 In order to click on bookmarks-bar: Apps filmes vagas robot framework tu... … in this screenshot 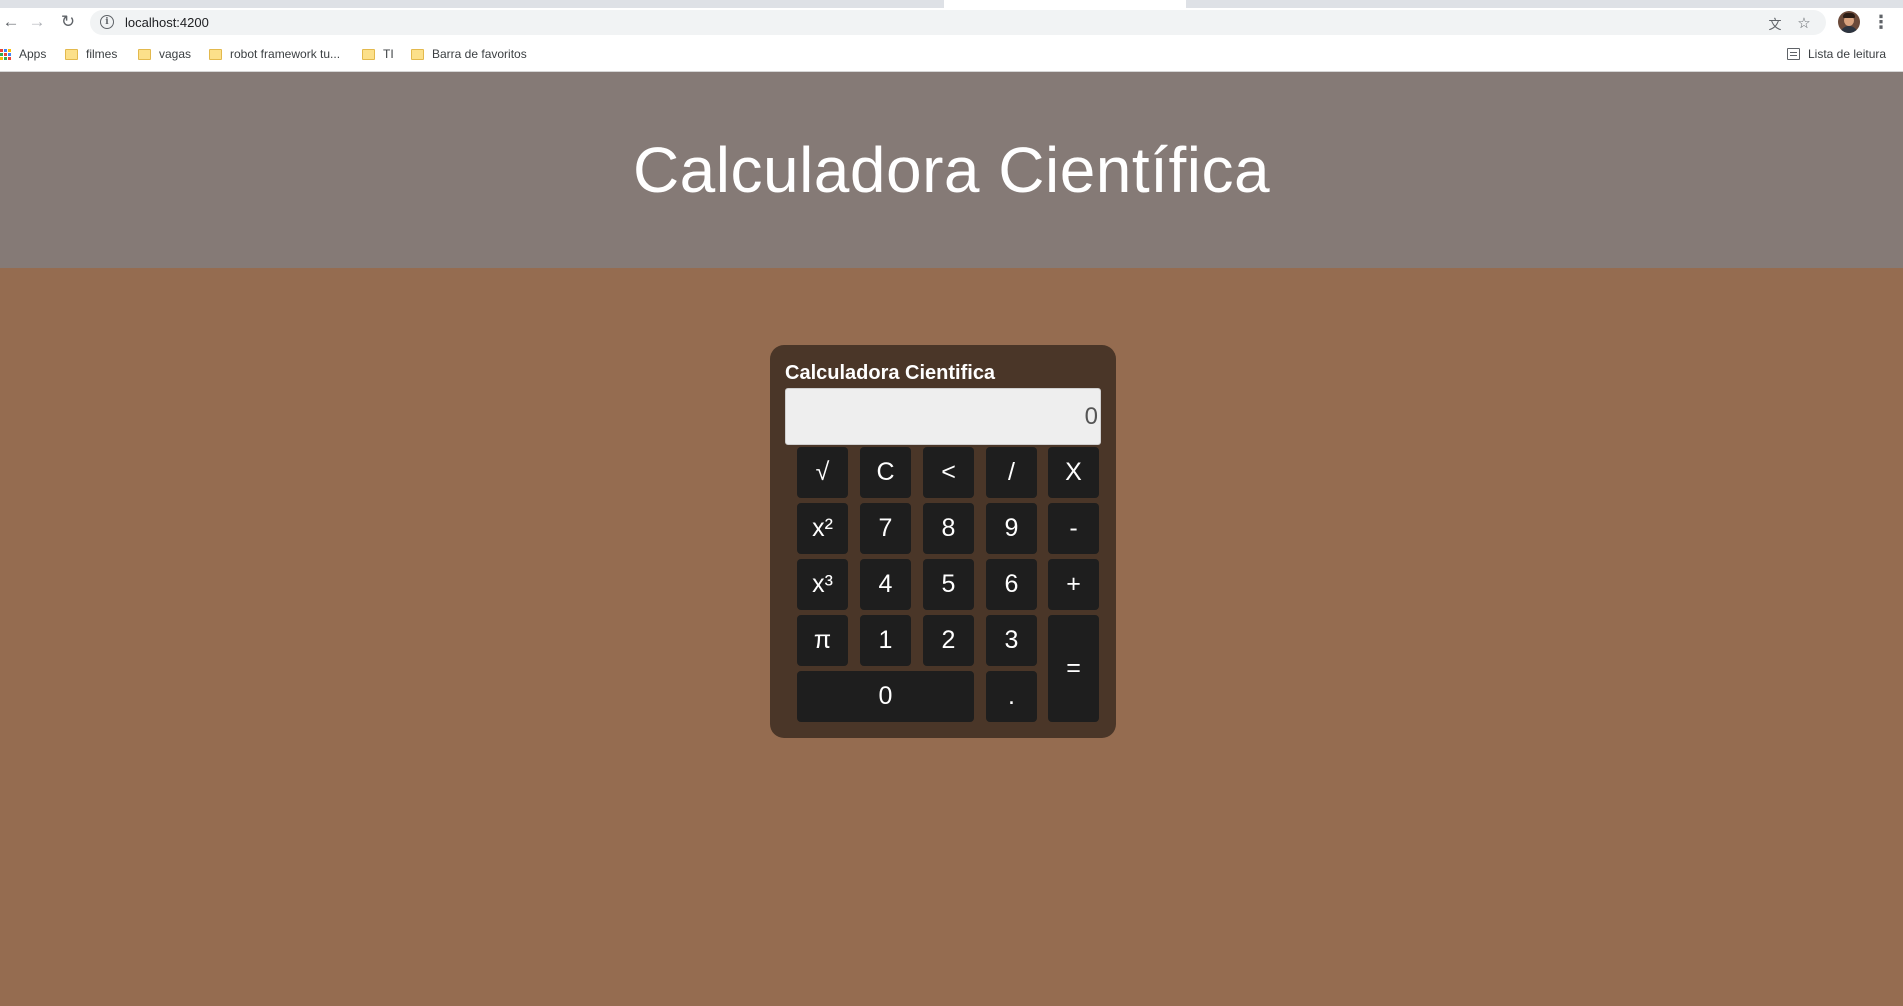, I will do `click(951, 54)`.